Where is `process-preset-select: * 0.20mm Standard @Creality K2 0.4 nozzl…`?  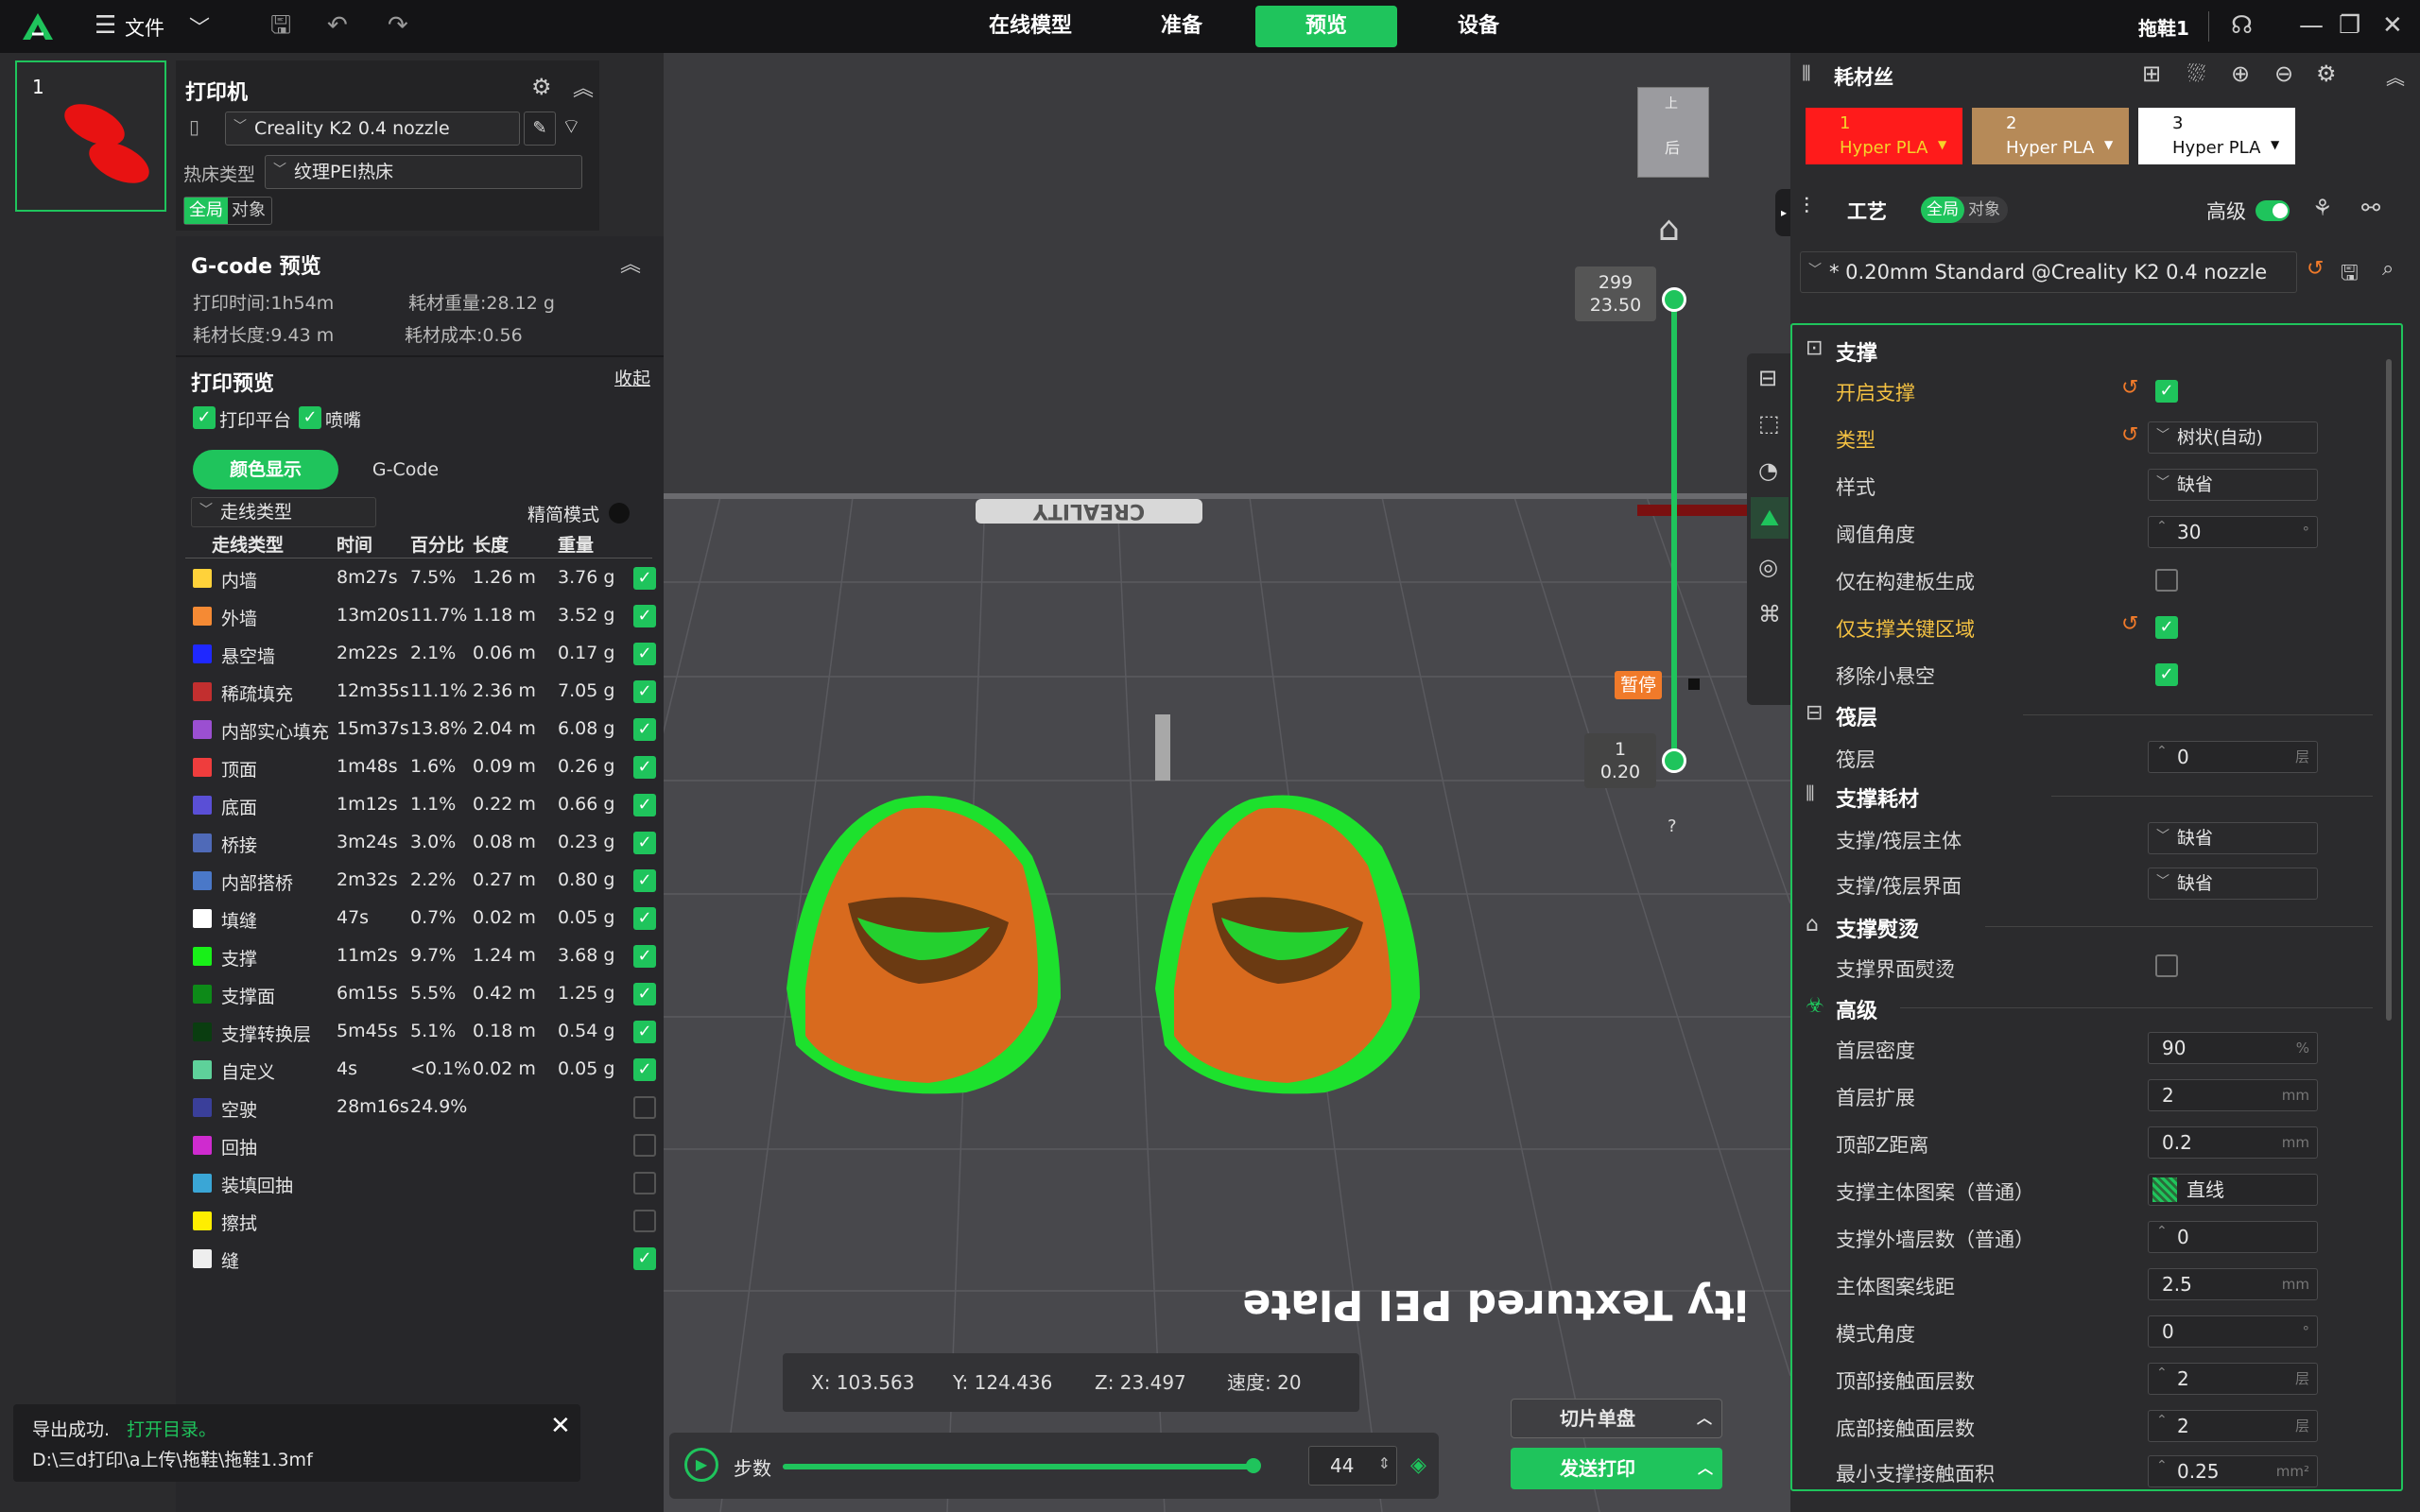 process-preset-select: * 0.20mm Standard @Creality K2 0.4 nozzl… is located at coordinates (2048, 271).